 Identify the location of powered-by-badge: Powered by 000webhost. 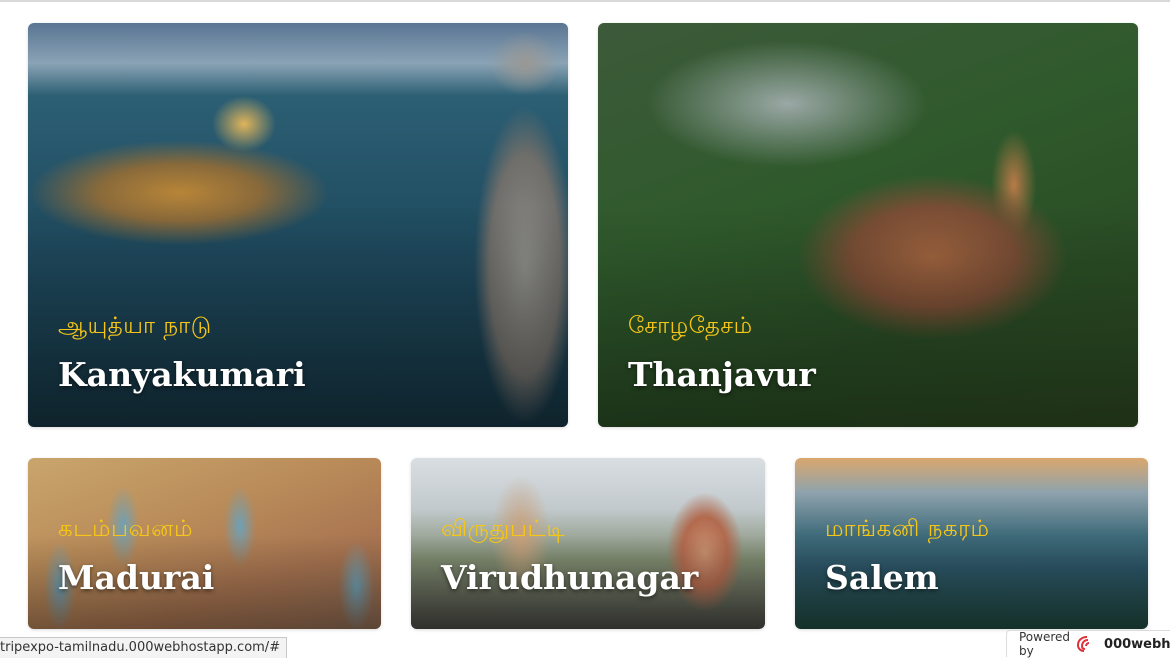
(1088, 644).